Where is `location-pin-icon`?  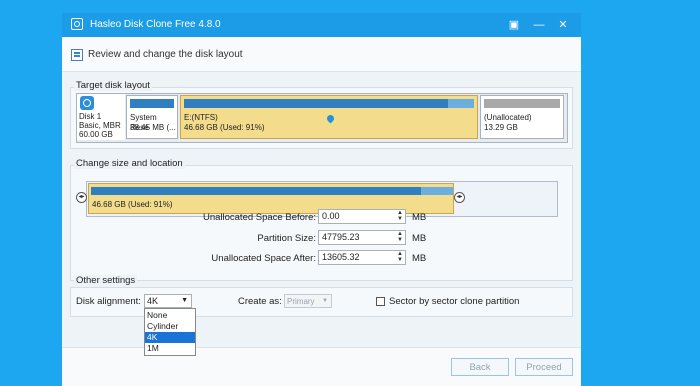
location-pin-icon is located at coordinates (330, 118).